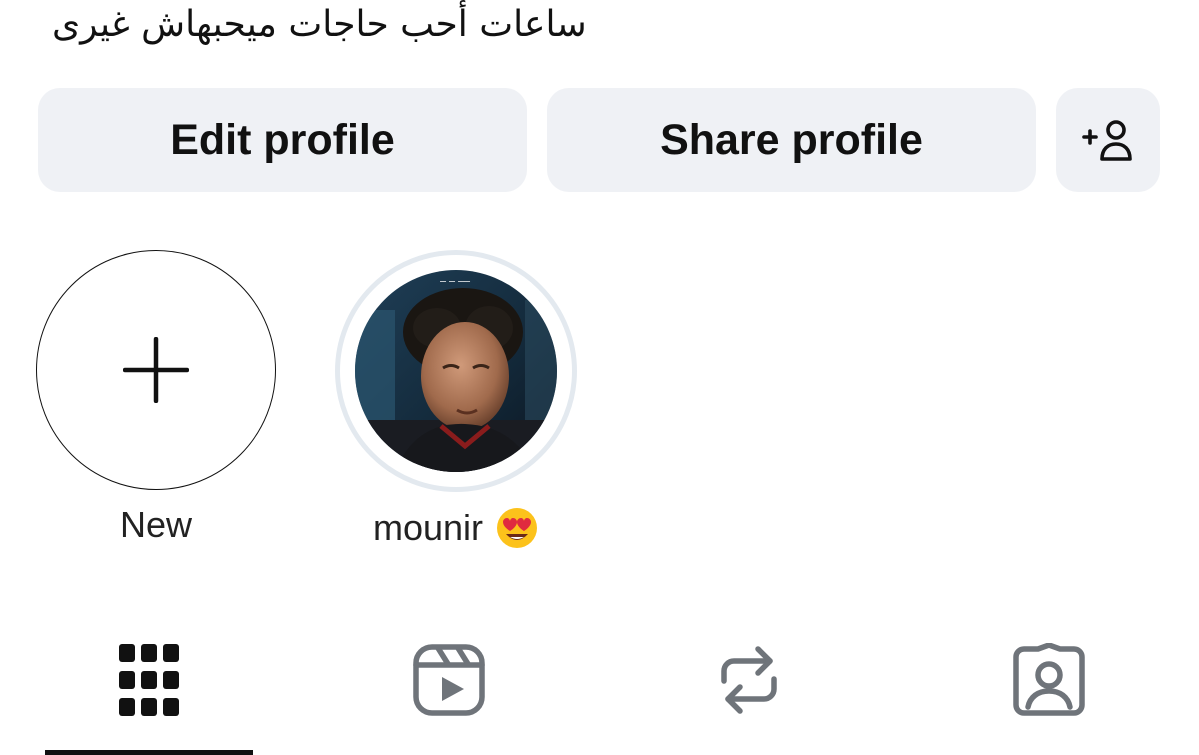 This screenshot has width=1199, height=755. I want to click on active-tab-indicator, so click(149, 752).